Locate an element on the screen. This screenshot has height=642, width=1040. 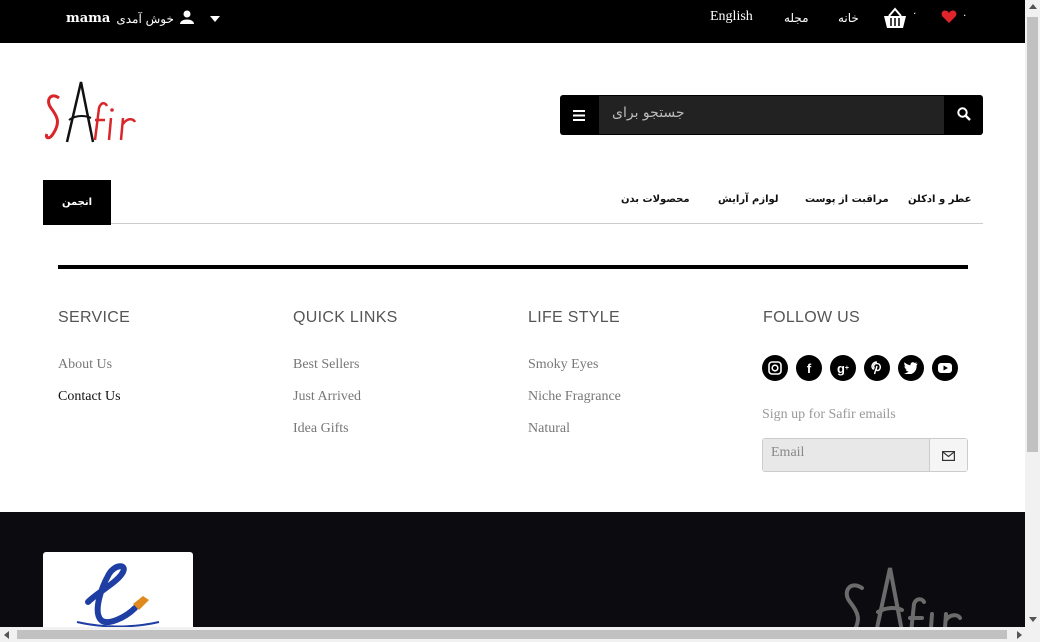
user-icon is located at coordinates (186, 18).